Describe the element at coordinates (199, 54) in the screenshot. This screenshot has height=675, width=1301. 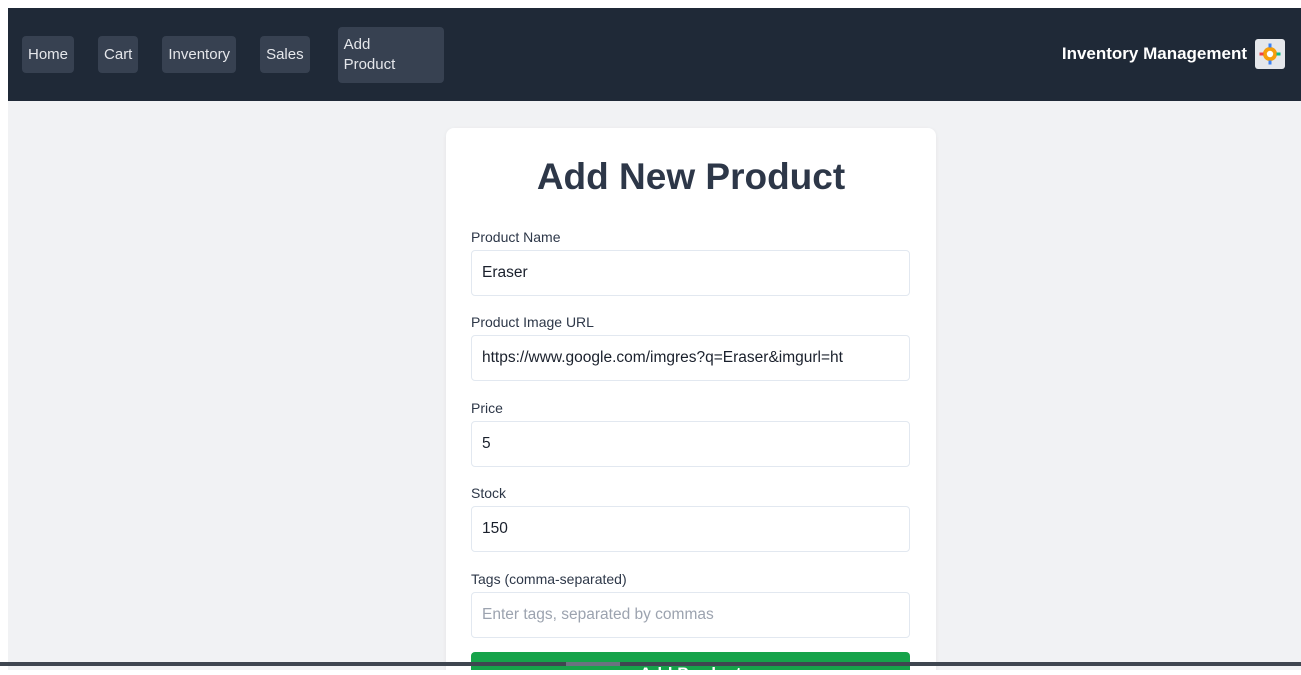
I see `nav-inventory-link: Inventory` at that location.